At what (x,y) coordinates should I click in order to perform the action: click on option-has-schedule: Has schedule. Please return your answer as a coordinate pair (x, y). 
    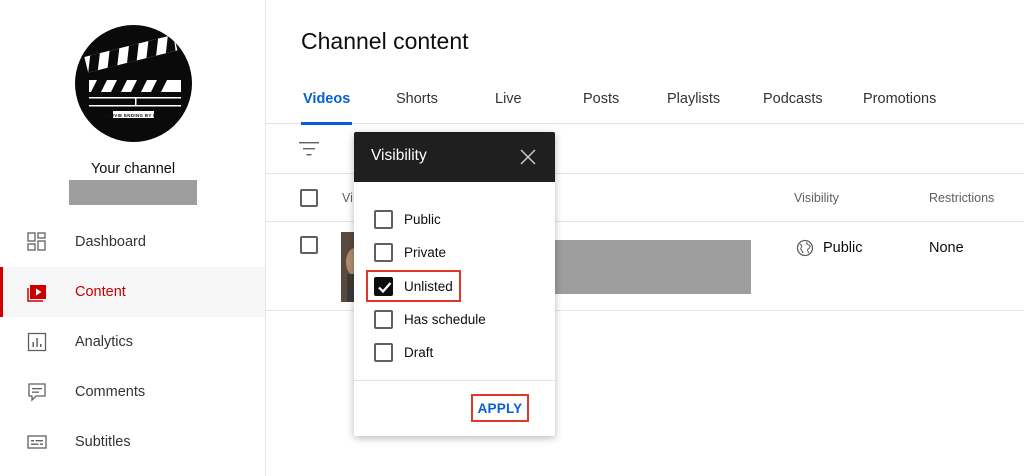
    Looking at the image, I should click on (454, 320).